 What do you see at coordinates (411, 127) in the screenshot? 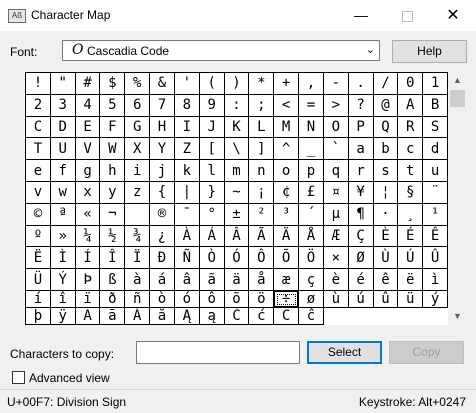
I see `character-cell: R` at bounding box center [411, 127].